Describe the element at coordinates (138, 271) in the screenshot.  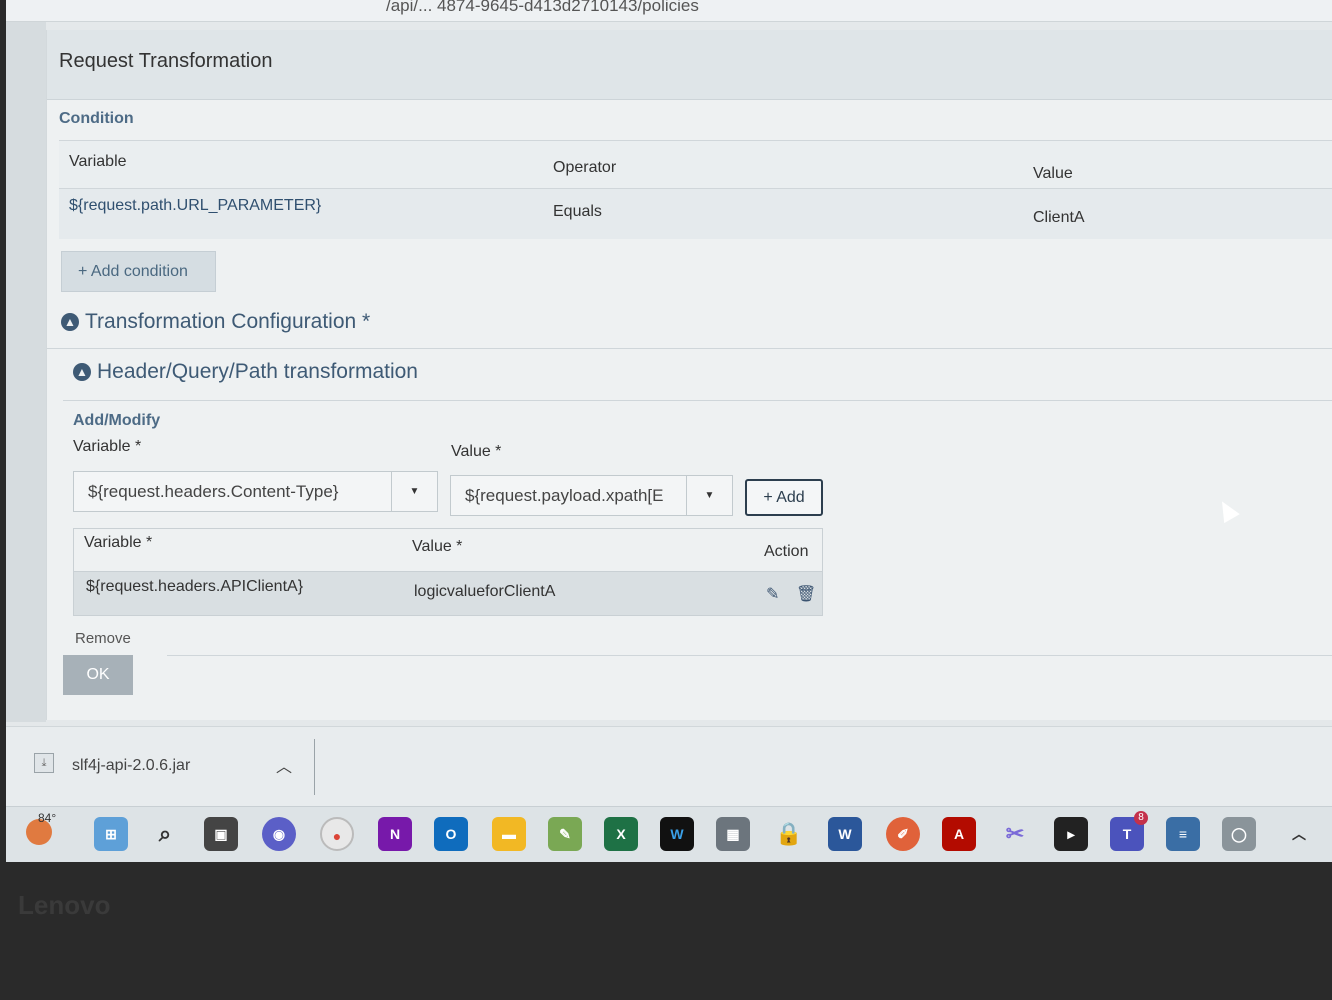
I see `add-condition-button: + Add condition` at that location.